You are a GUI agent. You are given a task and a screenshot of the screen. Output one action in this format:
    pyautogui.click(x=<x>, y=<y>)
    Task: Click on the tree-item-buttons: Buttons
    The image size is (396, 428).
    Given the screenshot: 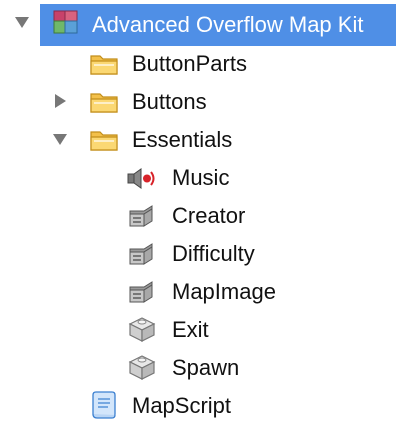 What is the action you would take?
    pyautogui.click(x=198, y=102)
    